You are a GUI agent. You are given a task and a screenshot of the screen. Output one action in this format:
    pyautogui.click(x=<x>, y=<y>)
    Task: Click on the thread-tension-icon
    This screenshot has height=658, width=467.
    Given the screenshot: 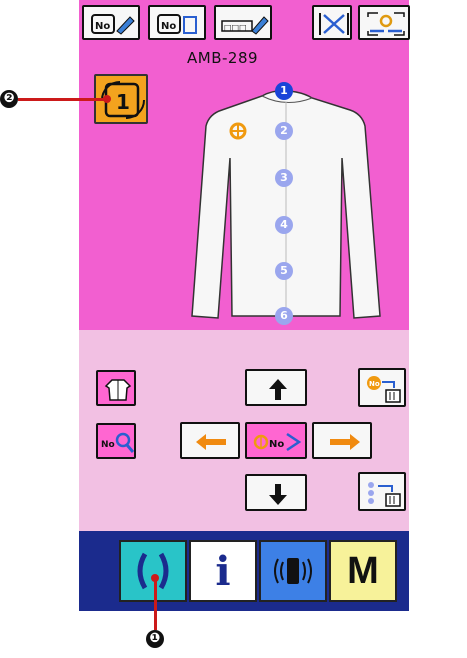 What is the action you would take?
    pyautogui.click(x=334, y=24)
    